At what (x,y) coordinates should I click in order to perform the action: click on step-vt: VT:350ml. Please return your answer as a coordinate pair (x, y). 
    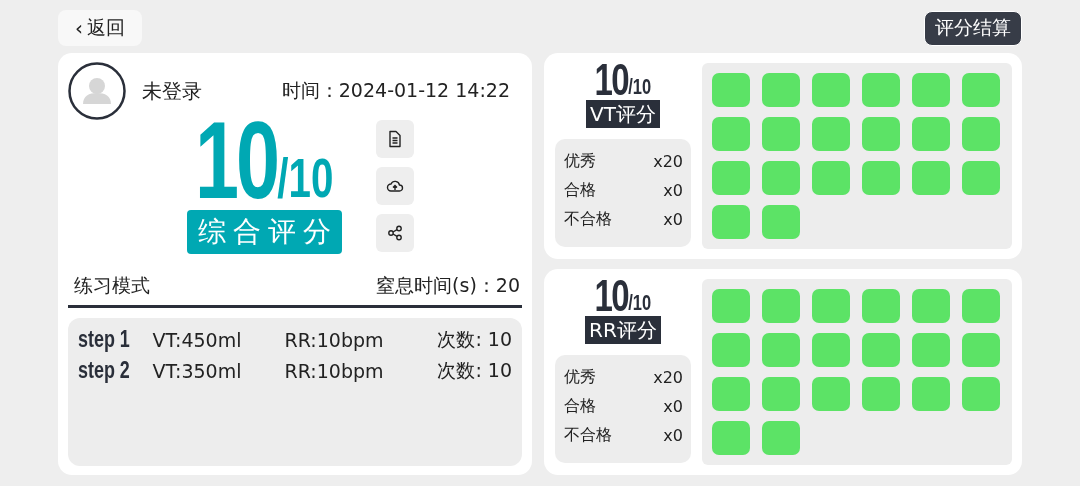
    Looking at the image, I should click on (197, 370).